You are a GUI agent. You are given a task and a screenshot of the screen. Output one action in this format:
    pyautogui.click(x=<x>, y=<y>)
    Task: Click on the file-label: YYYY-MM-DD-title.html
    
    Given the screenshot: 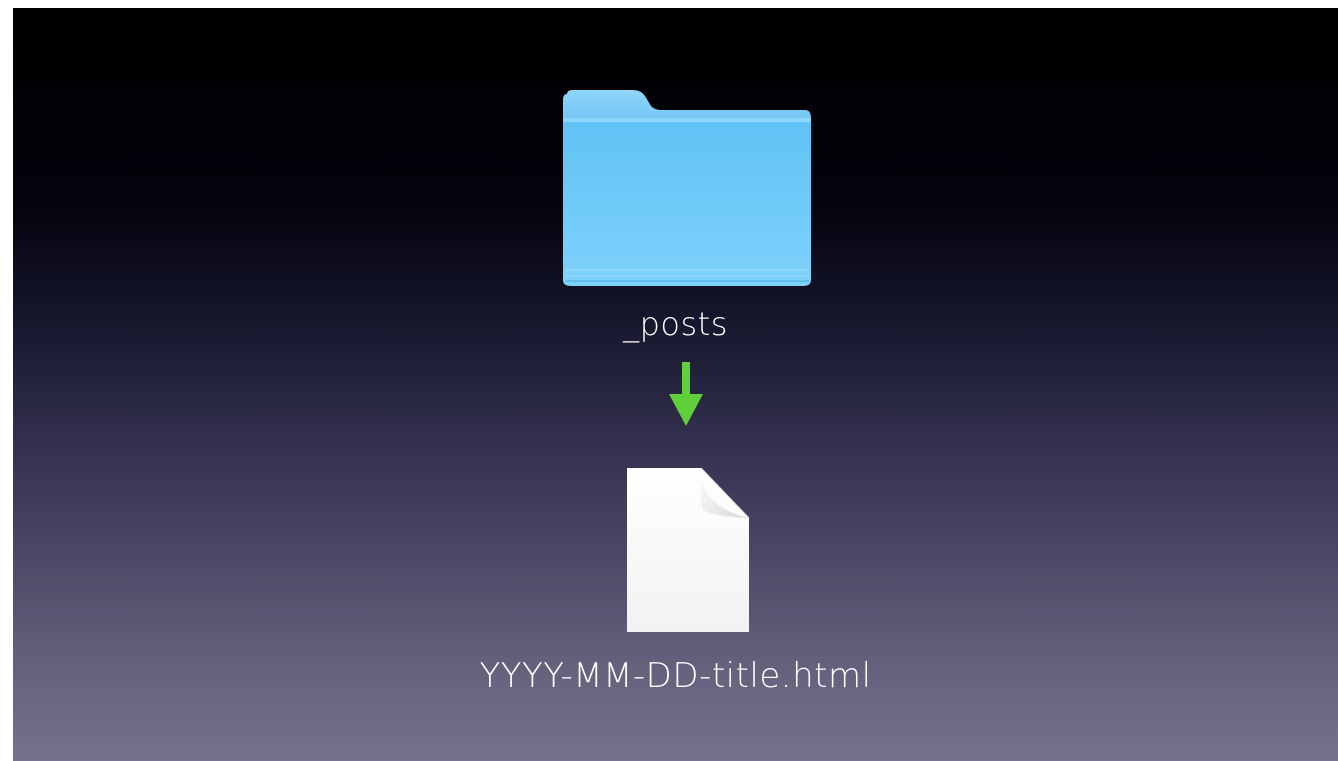 What is the action you would take?
    pyautogui.click(x=675, y=676)
    